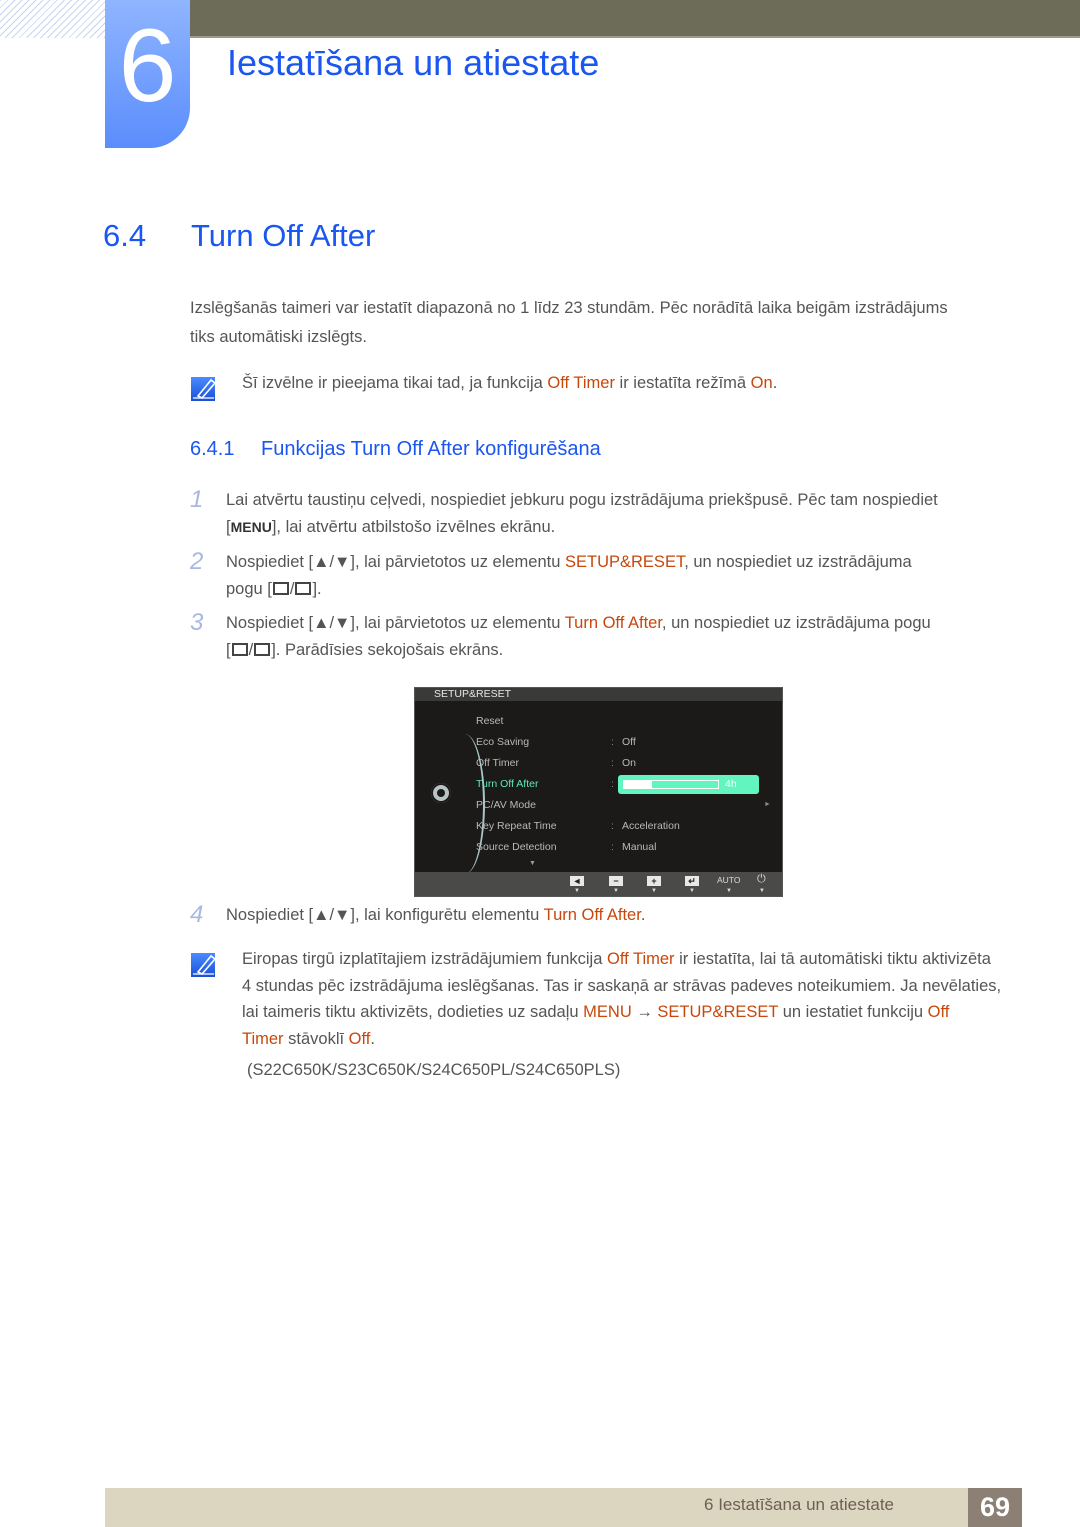 The width and height of the screenshot is (1080, 1527). What do you see at coordinates (671, 784) in the screenshot?
I see `slider-track` at bounding box center [671, 784].